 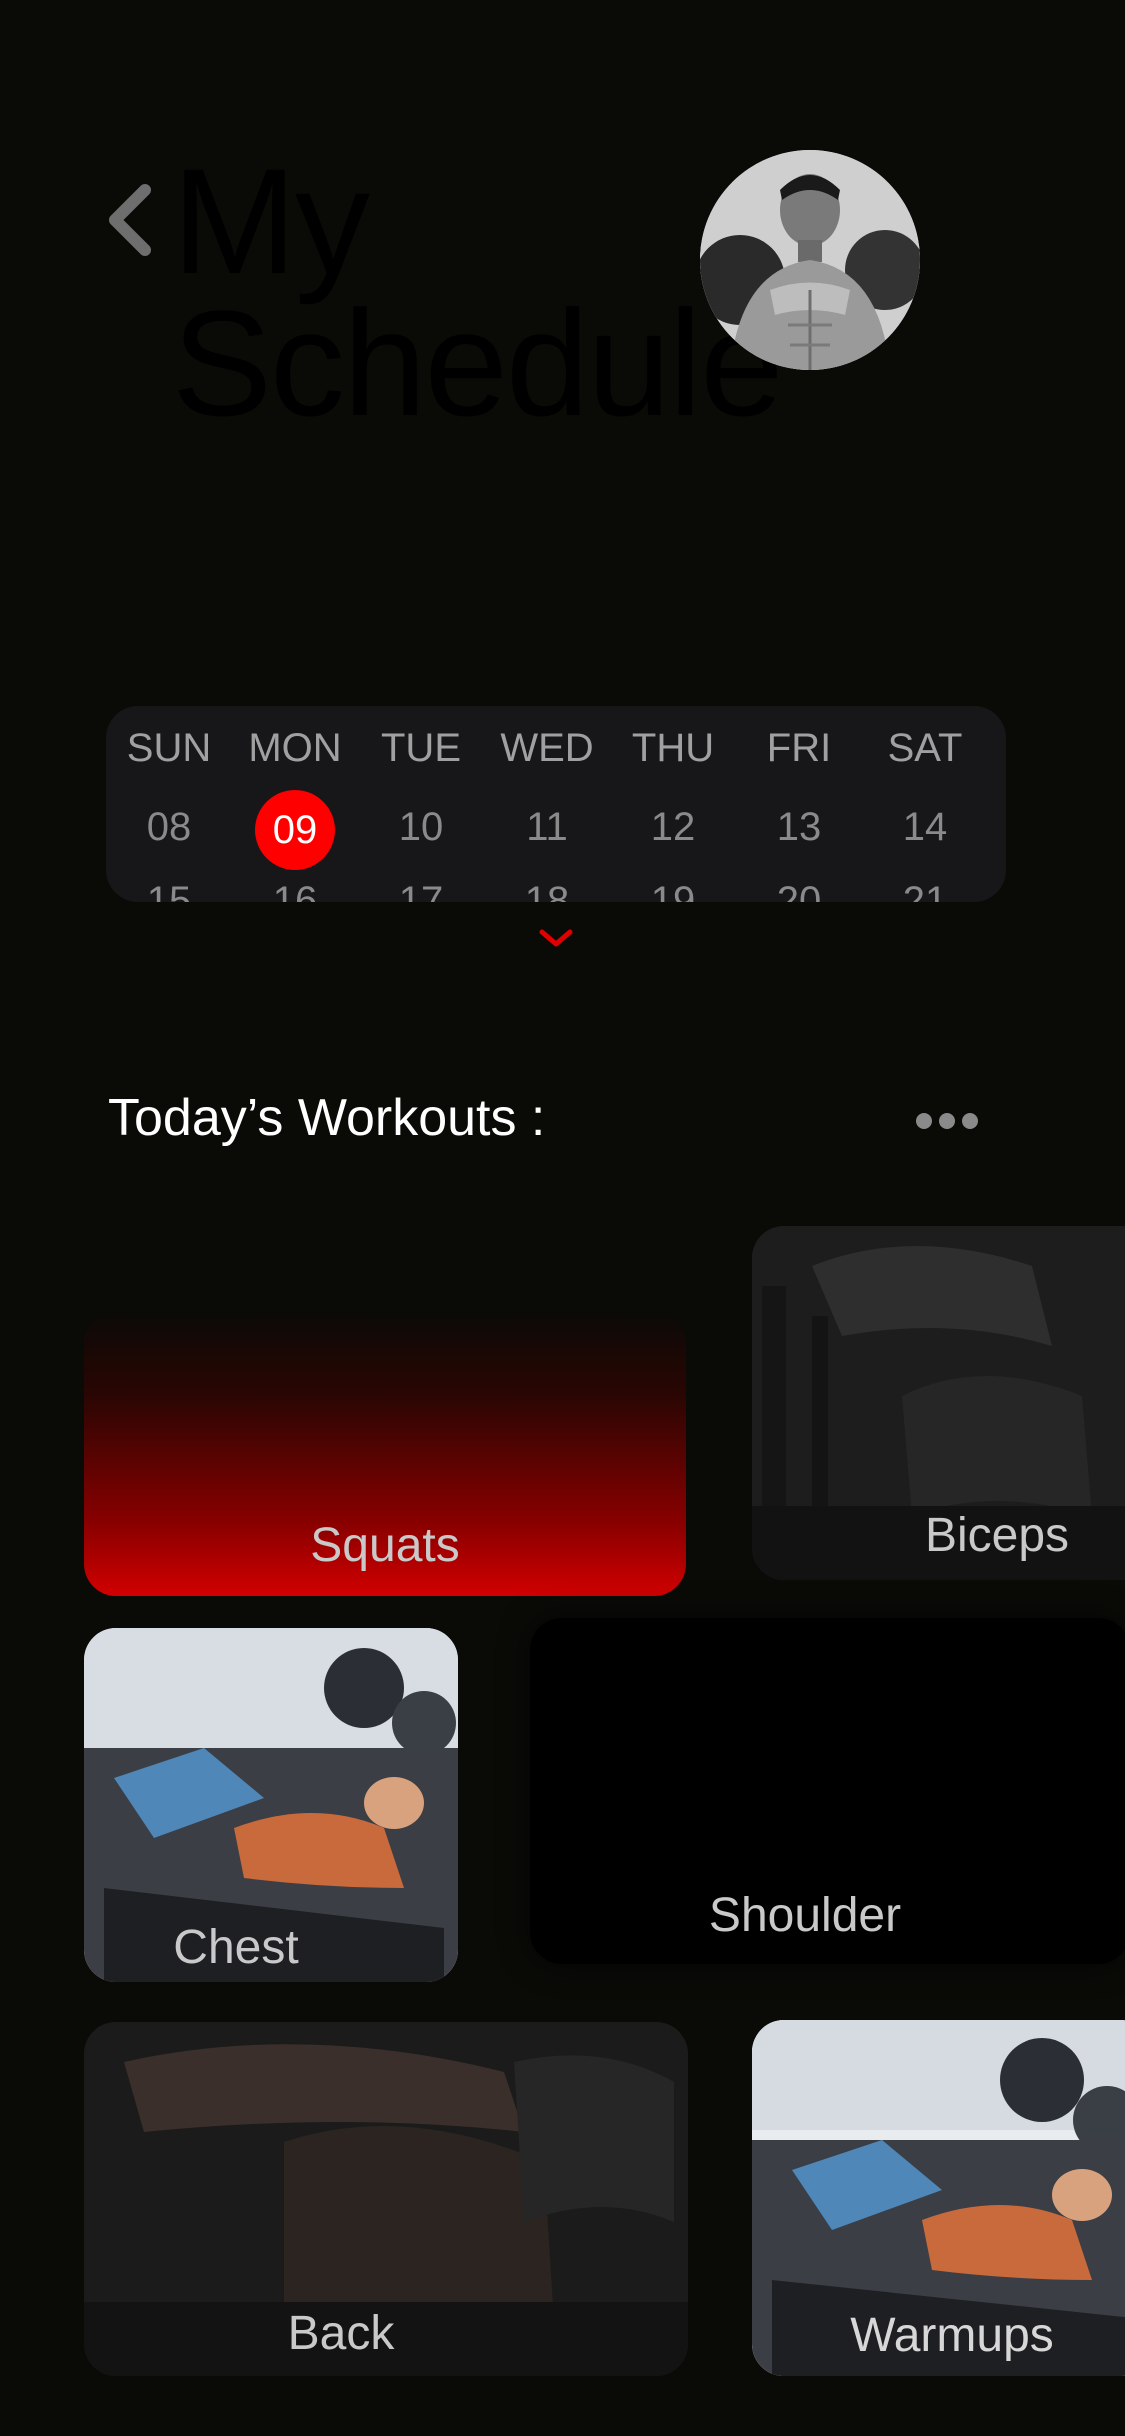 I want to click on expand-calendar-button, so click(x=556, y=938).